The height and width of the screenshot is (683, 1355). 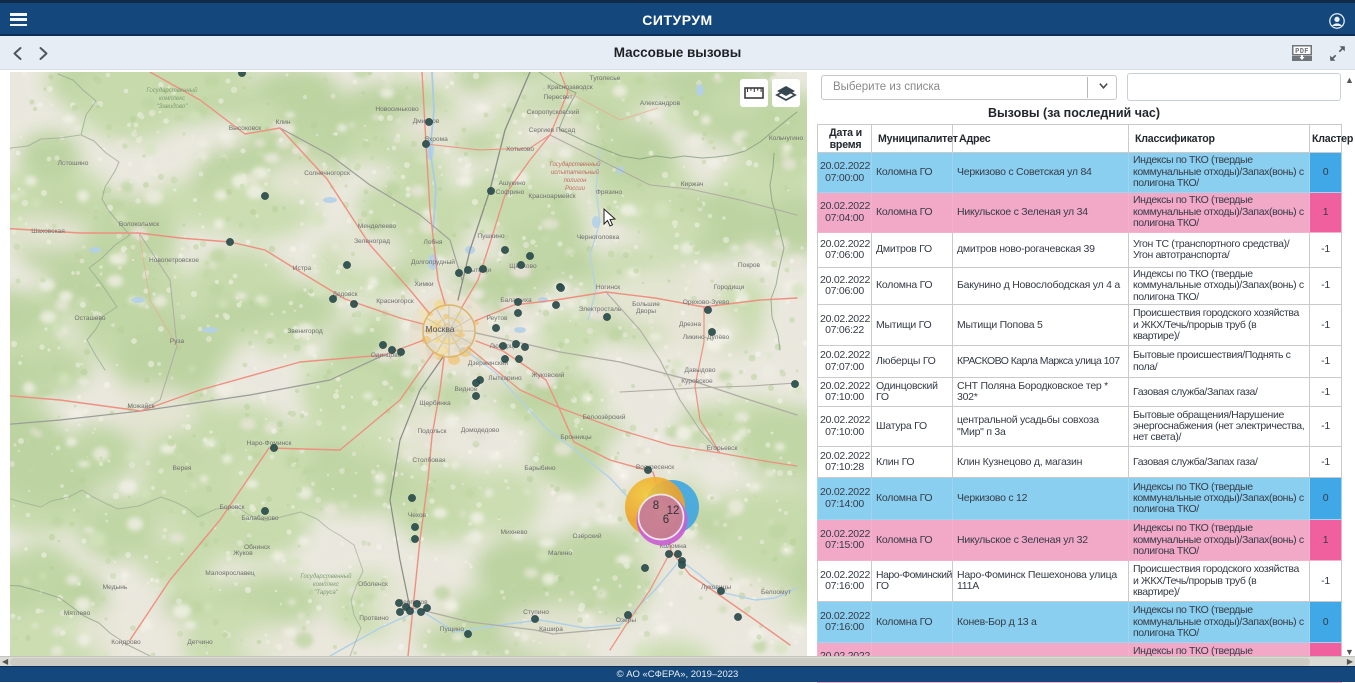 I want to click on svg-text: "Таруса", so click(x=326, y=593).